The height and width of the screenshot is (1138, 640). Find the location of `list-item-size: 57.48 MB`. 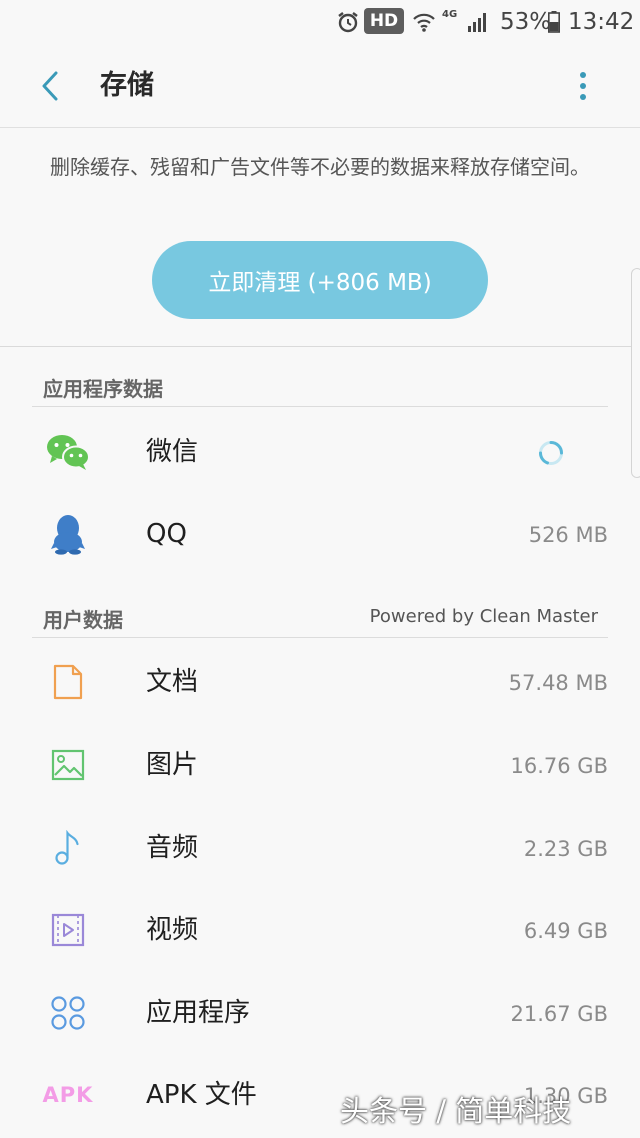

list-item-size: 57.48 MB is located at coordinates (558, 683).